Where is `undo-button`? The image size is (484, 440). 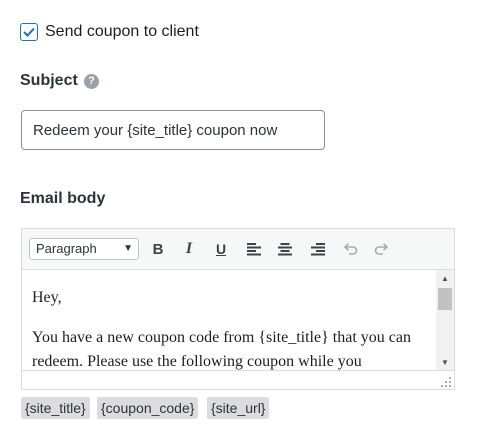
undo-button is located at coordinates (350, 249).